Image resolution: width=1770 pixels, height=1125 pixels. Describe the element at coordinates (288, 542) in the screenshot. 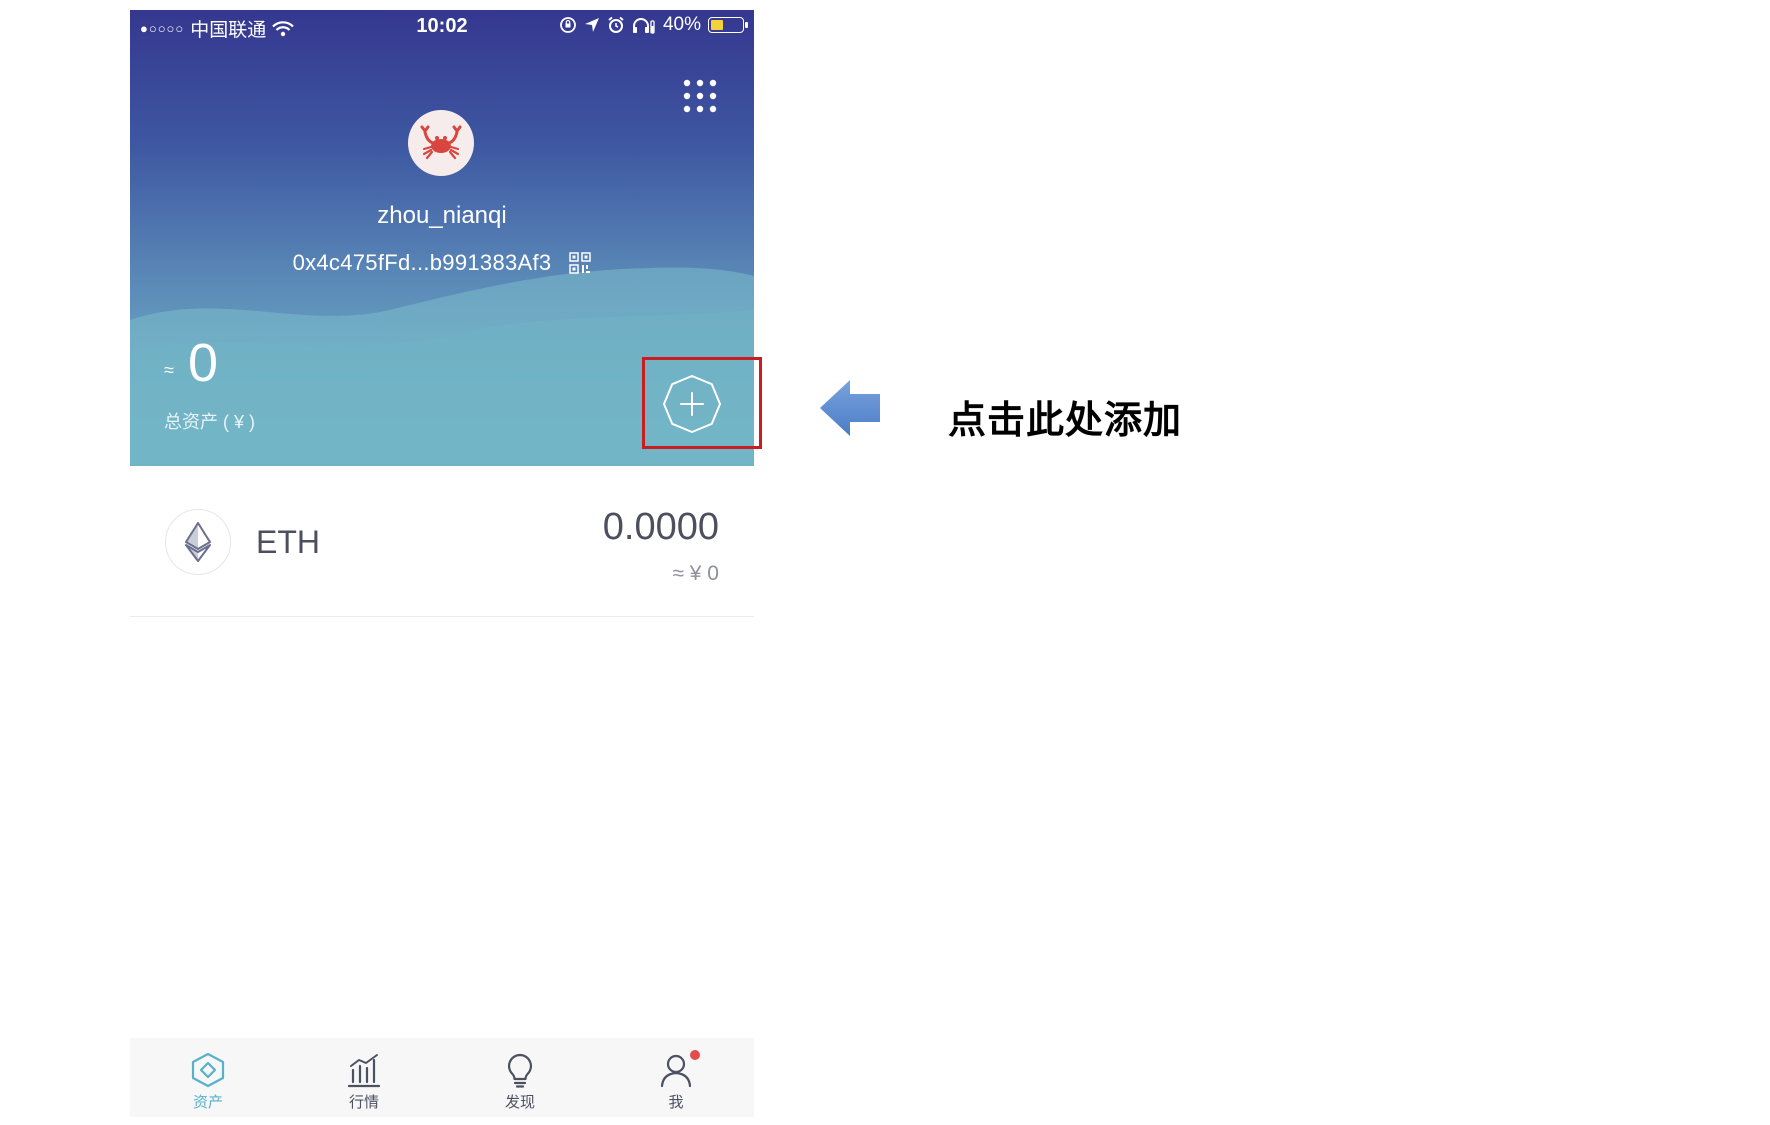

I see `token-symbol: ETH` at that location.